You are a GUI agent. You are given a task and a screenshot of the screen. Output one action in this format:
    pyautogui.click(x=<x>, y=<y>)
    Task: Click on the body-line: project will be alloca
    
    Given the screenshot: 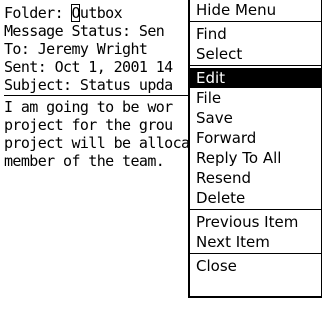 What is the action you would take?
    pyautogui.click(x=97, y=143)
    